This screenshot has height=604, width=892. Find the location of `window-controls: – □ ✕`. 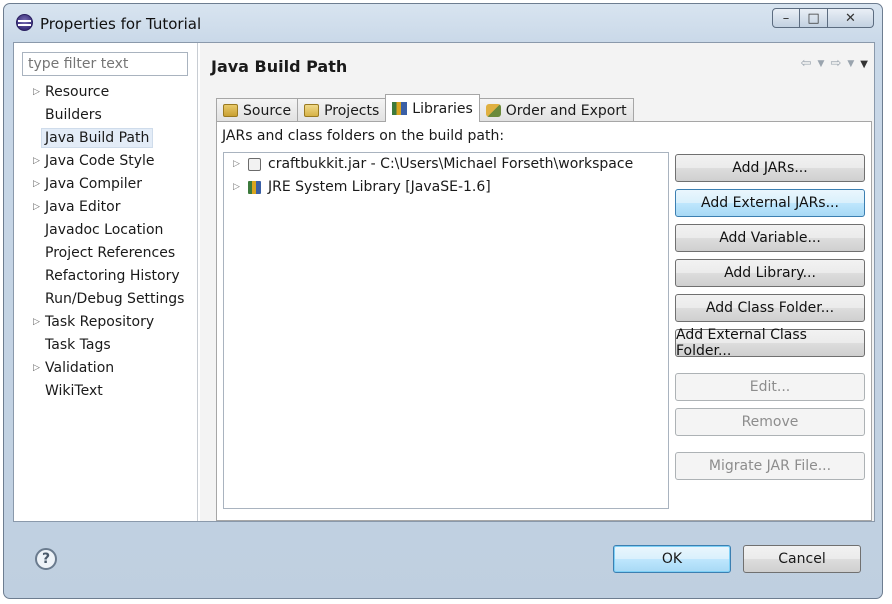

window-controls: – □ ✕ is located at coordinates (823, 18).